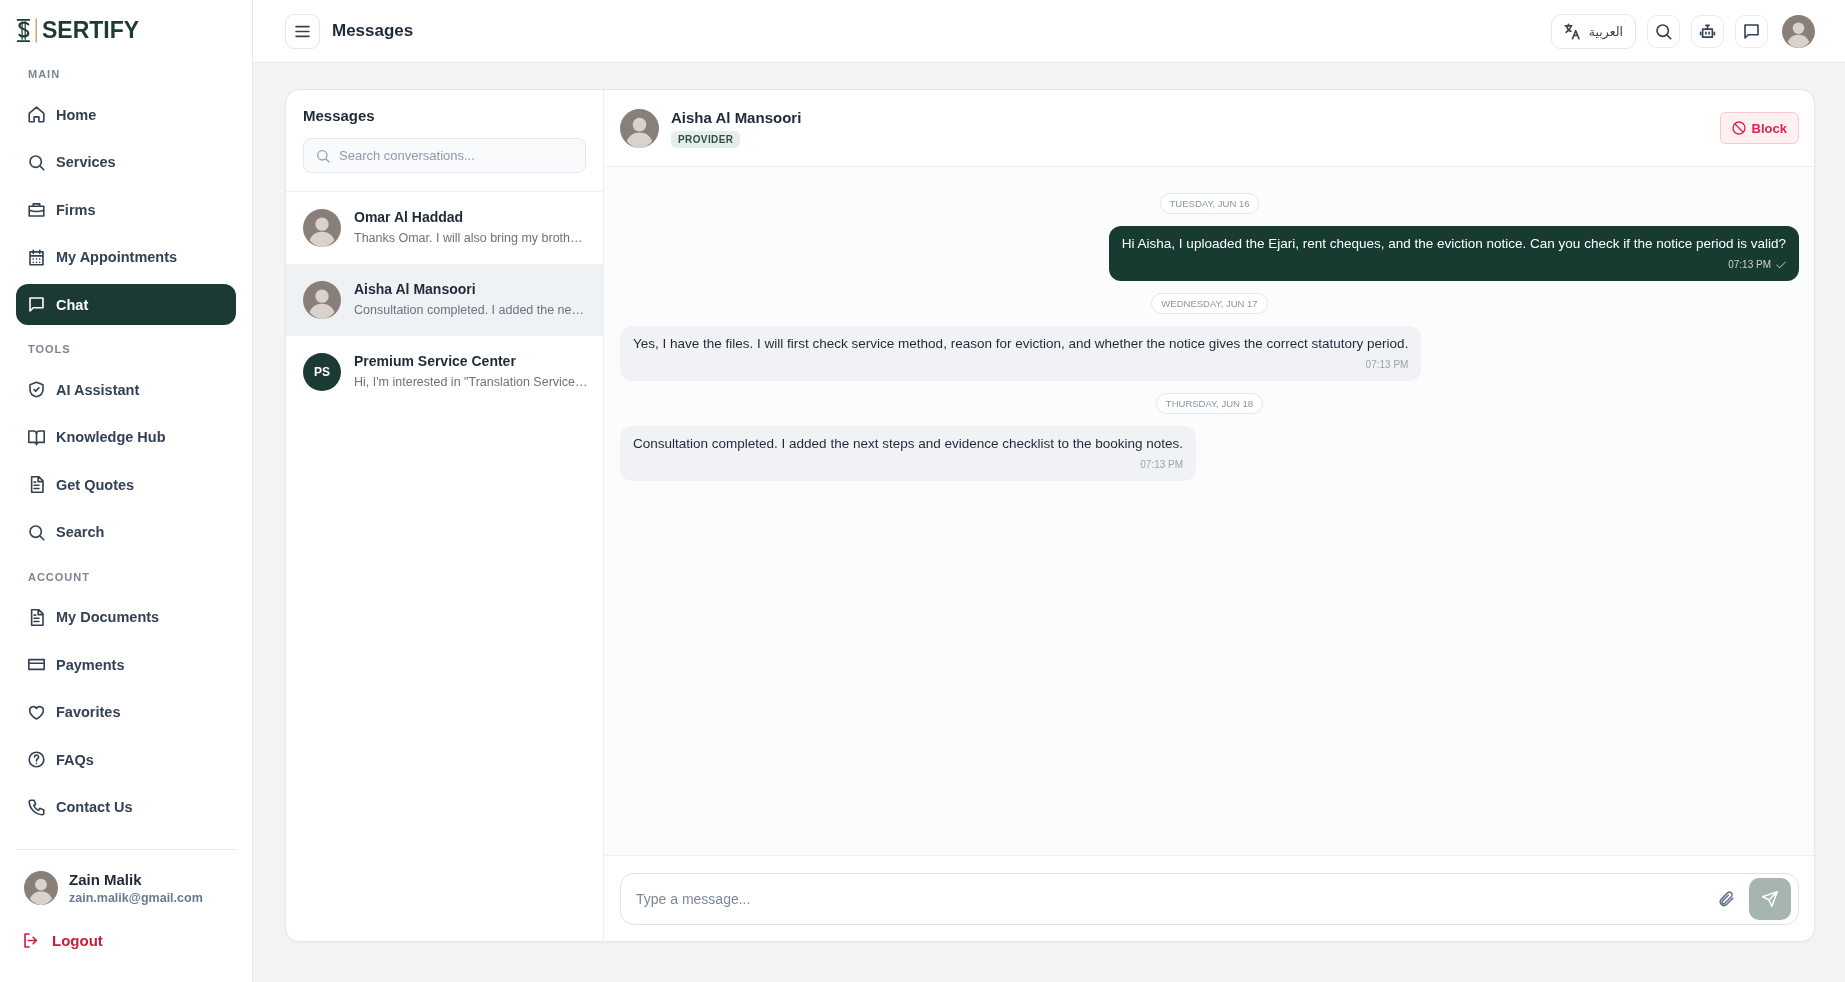 The width and height of the screenshot is (1845, 982). I want to click on assistant-button, so click(1707, 31).